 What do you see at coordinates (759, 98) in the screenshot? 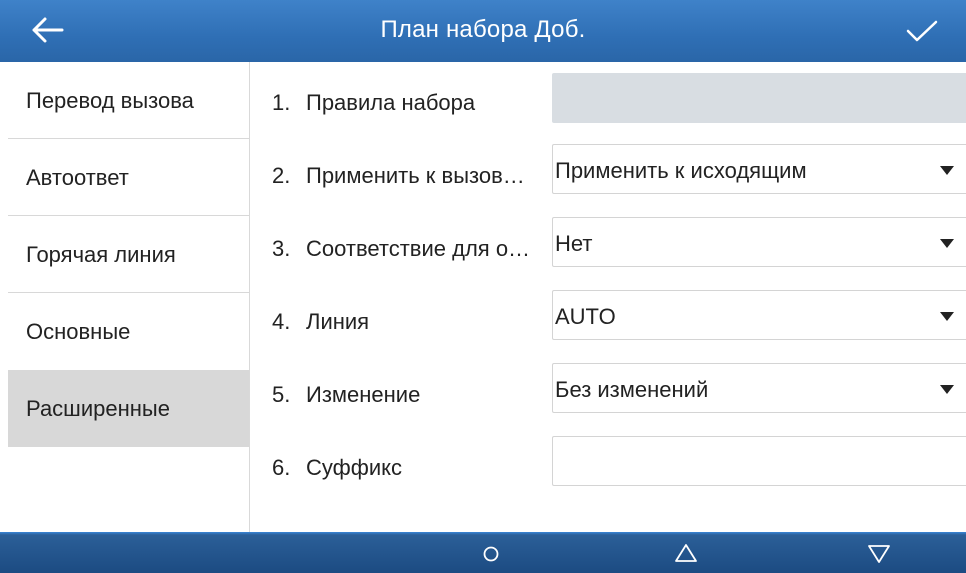
I see `dial-rules-field` at bounding box center [759, 98].